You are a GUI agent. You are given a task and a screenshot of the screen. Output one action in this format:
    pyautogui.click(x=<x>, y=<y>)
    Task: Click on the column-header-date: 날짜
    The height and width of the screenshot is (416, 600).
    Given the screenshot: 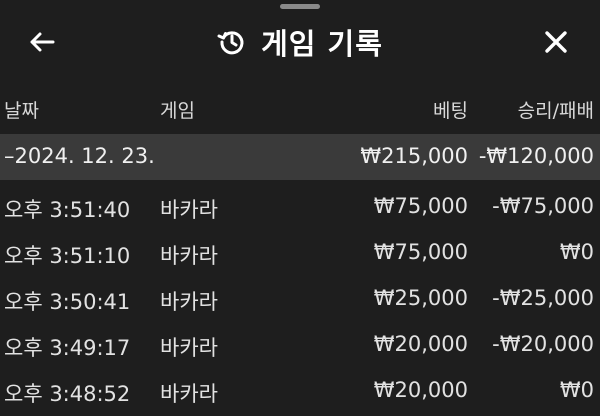 What is the action you would take?
    pyautogui.click(x=21, y=111)
    